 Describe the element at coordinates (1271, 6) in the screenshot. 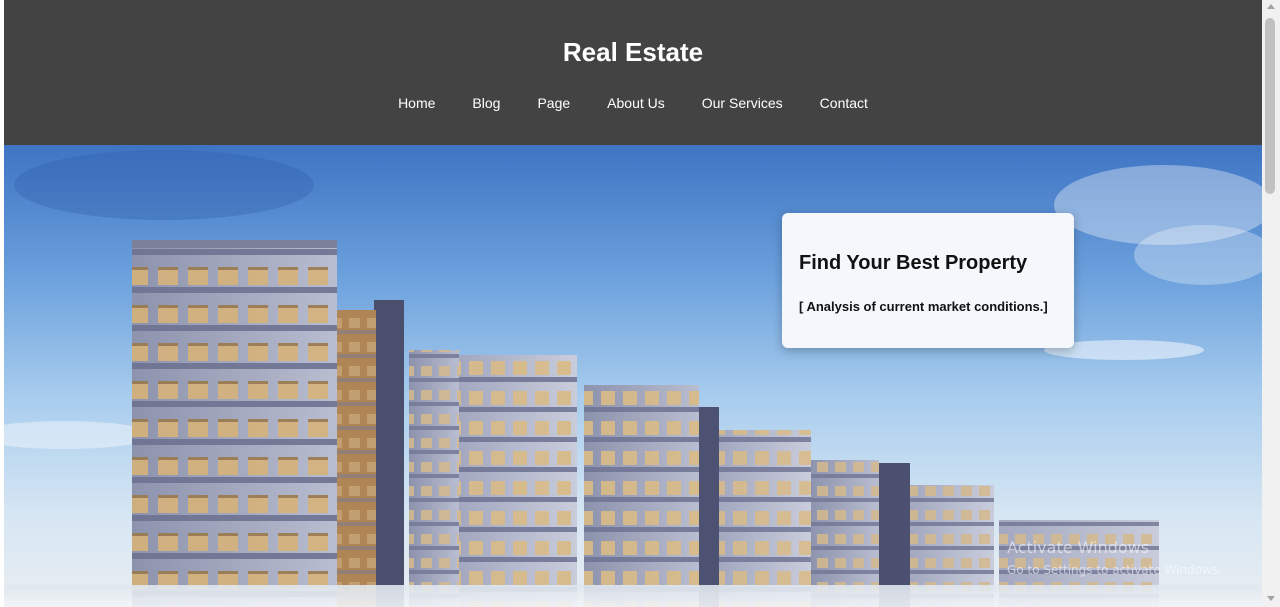

I see `scroll-up-arrow-icon` at that location.